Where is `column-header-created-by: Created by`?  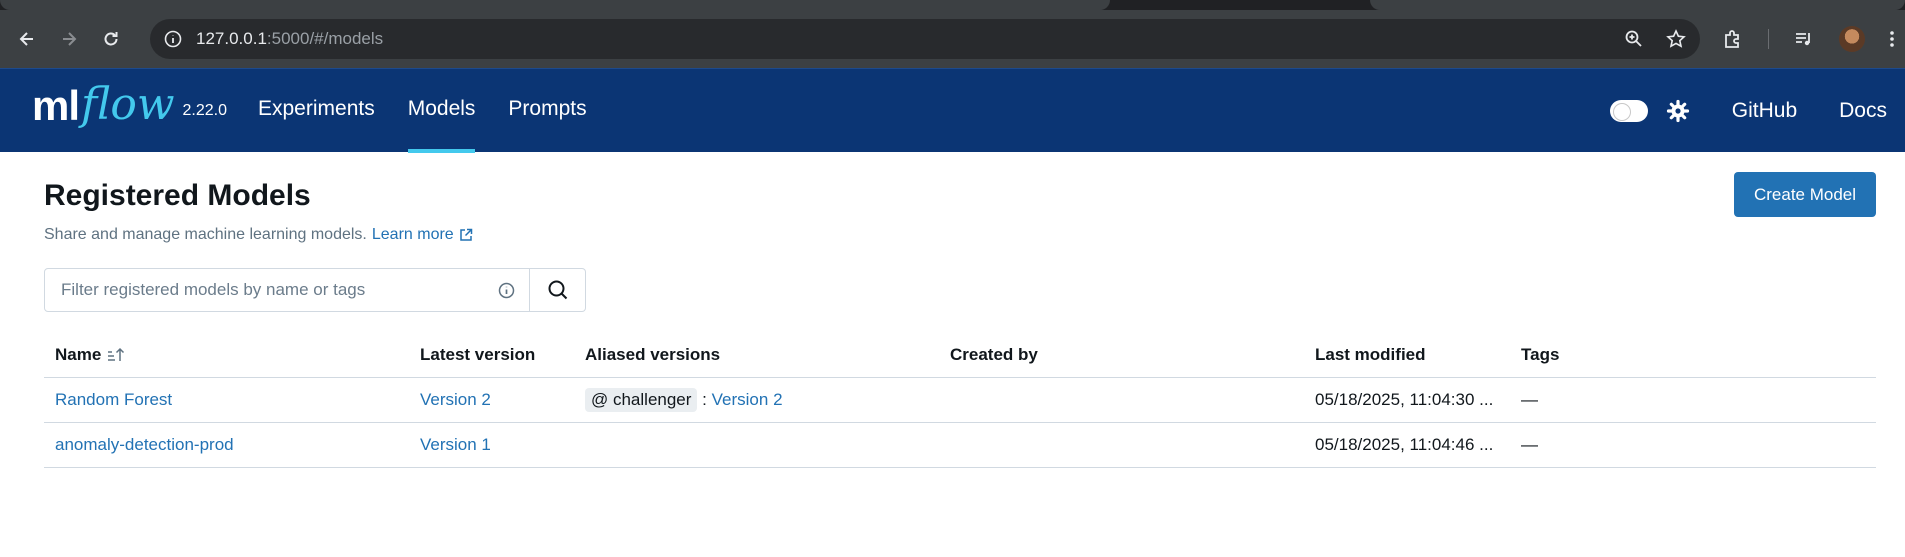
column-header-created-by: Created by is located at coordinates (1121, 355).